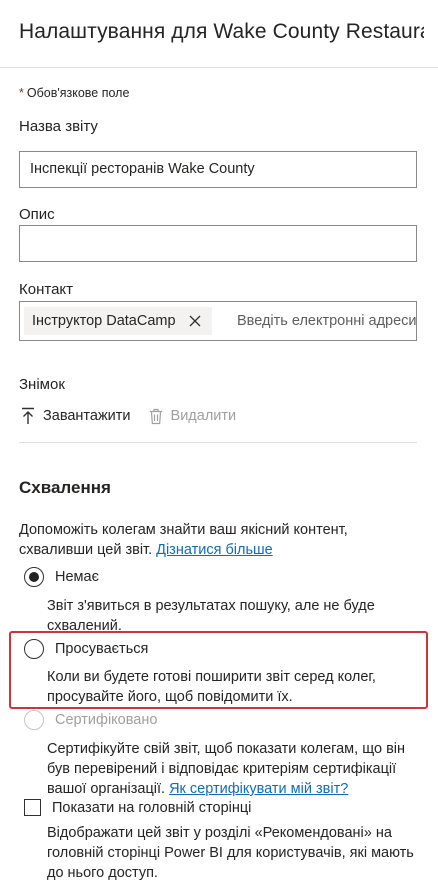 The width and height of the screenshot is (438, 886). I want to click on trash-icon, so click(156, 416).